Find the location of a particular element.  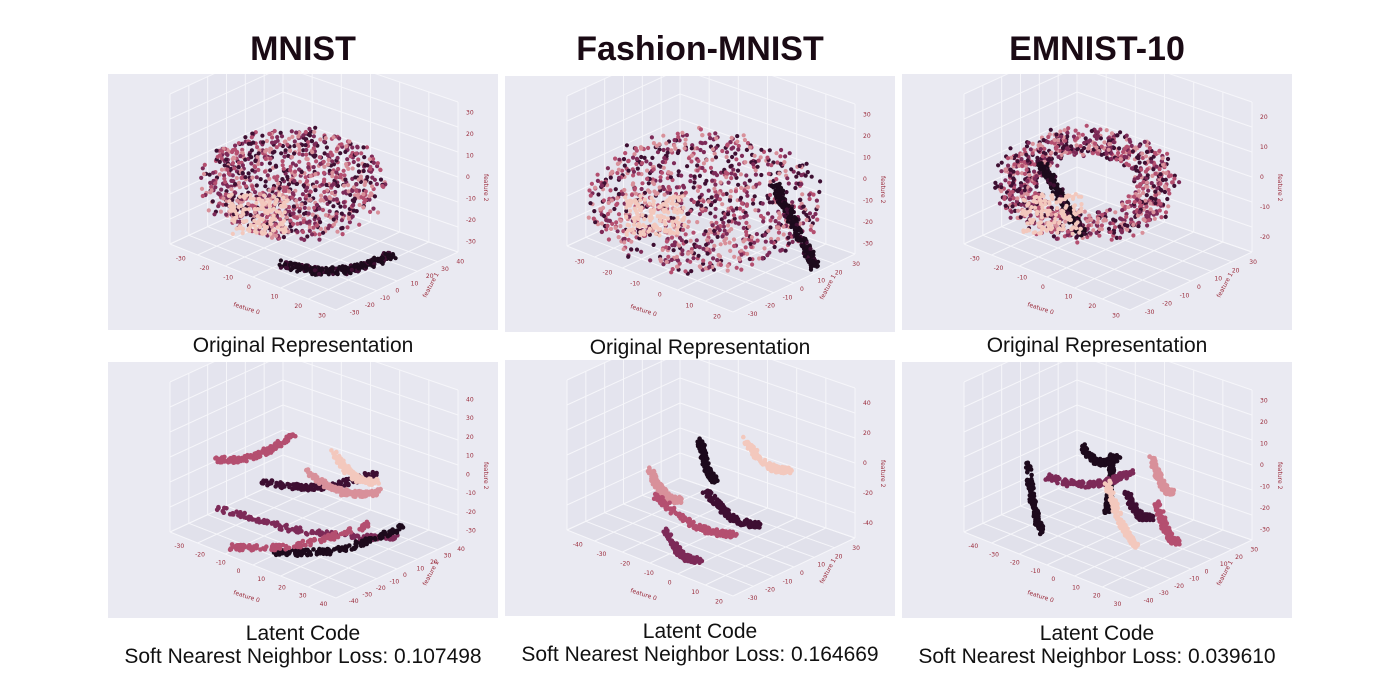

x-tick-label: -10 is located at coordinates (1022, 278).